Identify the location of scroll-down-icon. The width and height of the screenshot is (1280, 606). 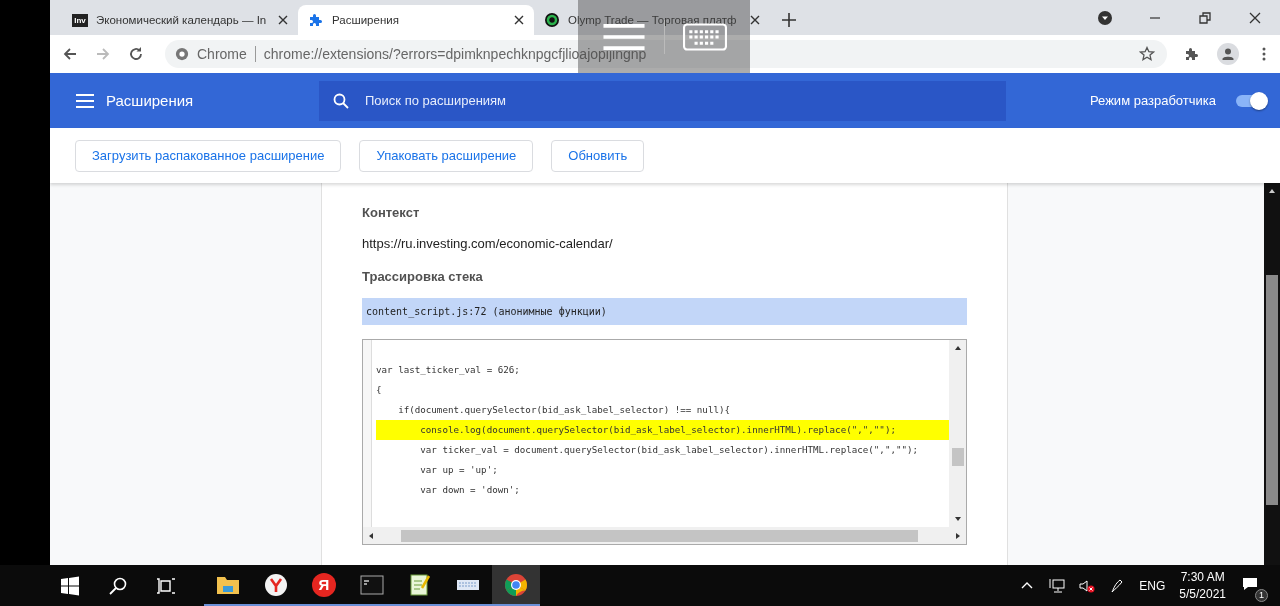
(957, 519).